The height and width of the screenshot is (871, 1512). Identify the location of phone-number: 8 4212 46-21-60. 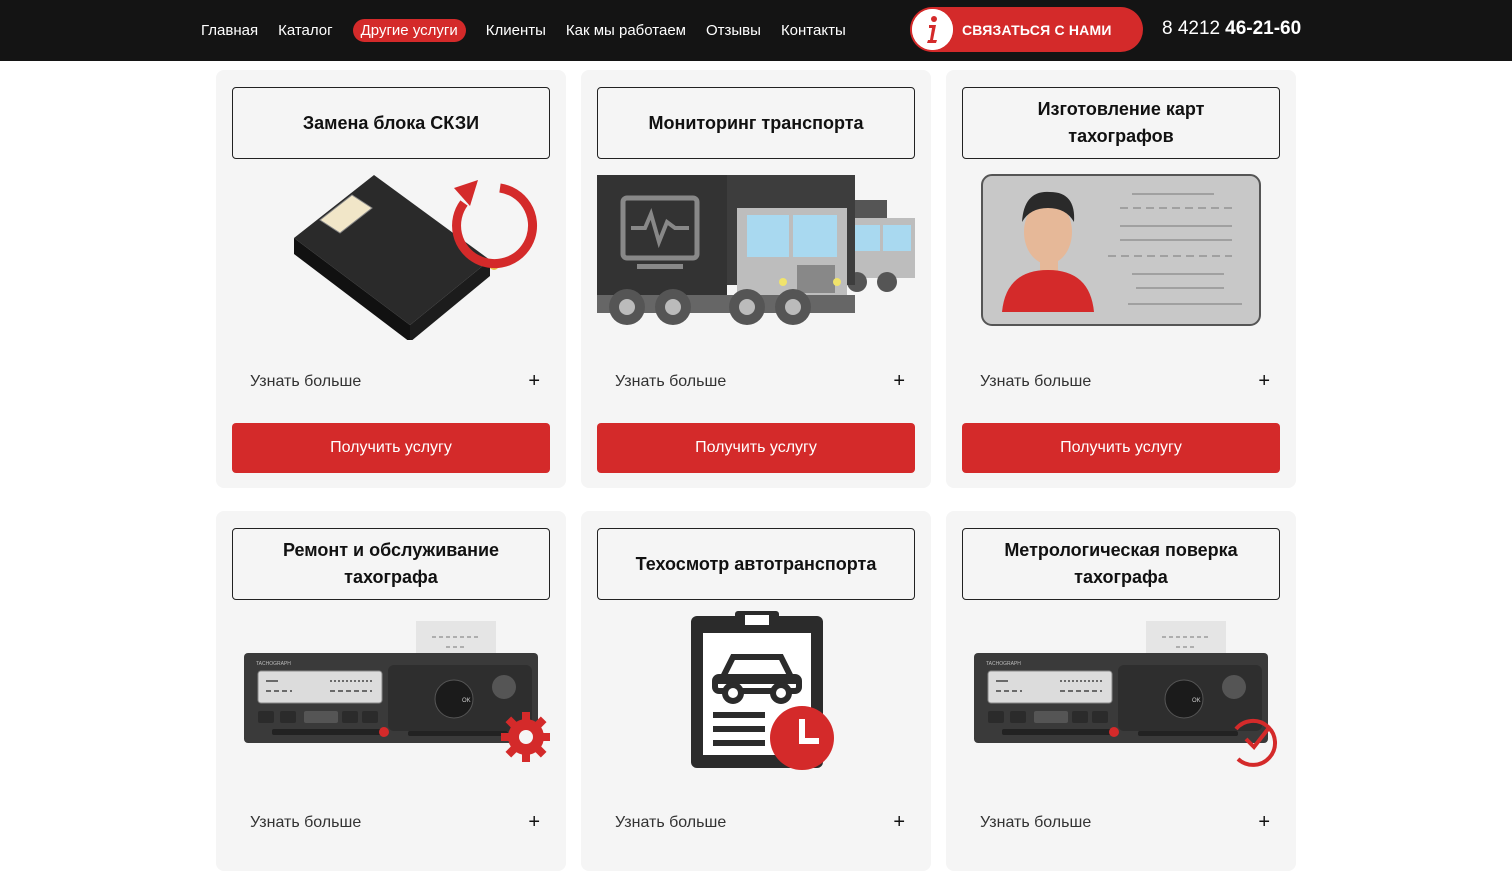
(1231, 29).